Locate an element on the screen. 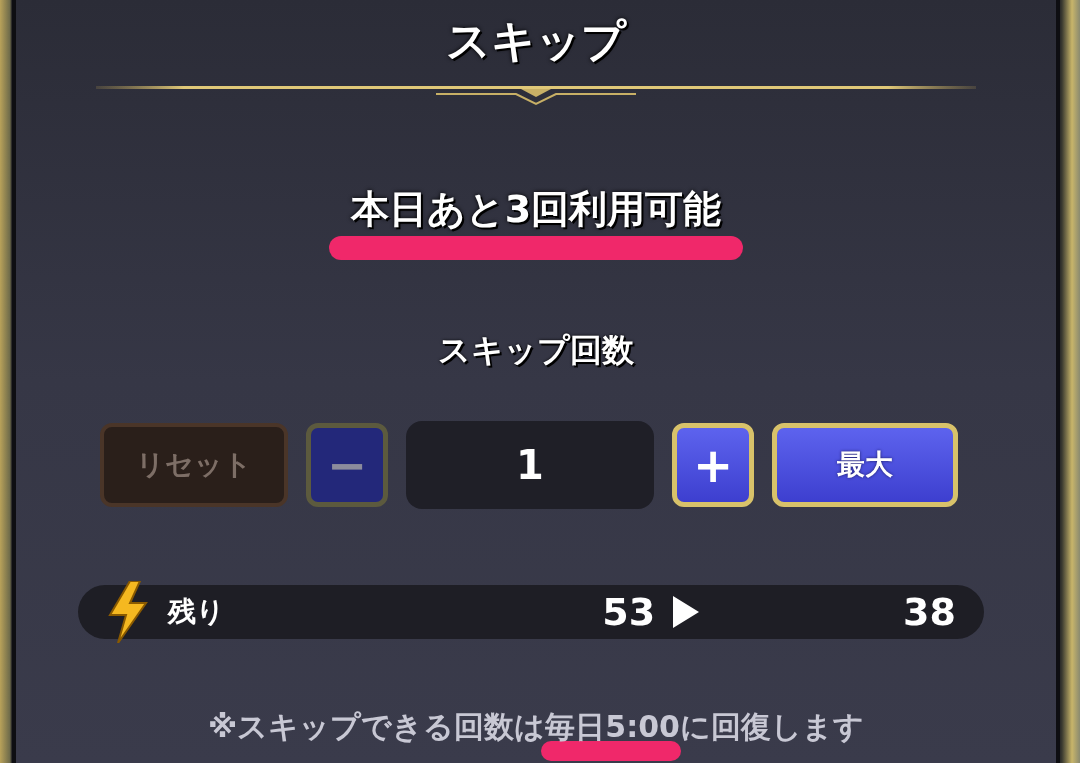 The image size is (1080, 763). stamina-current: 53 is located at coordinates (629, 612).